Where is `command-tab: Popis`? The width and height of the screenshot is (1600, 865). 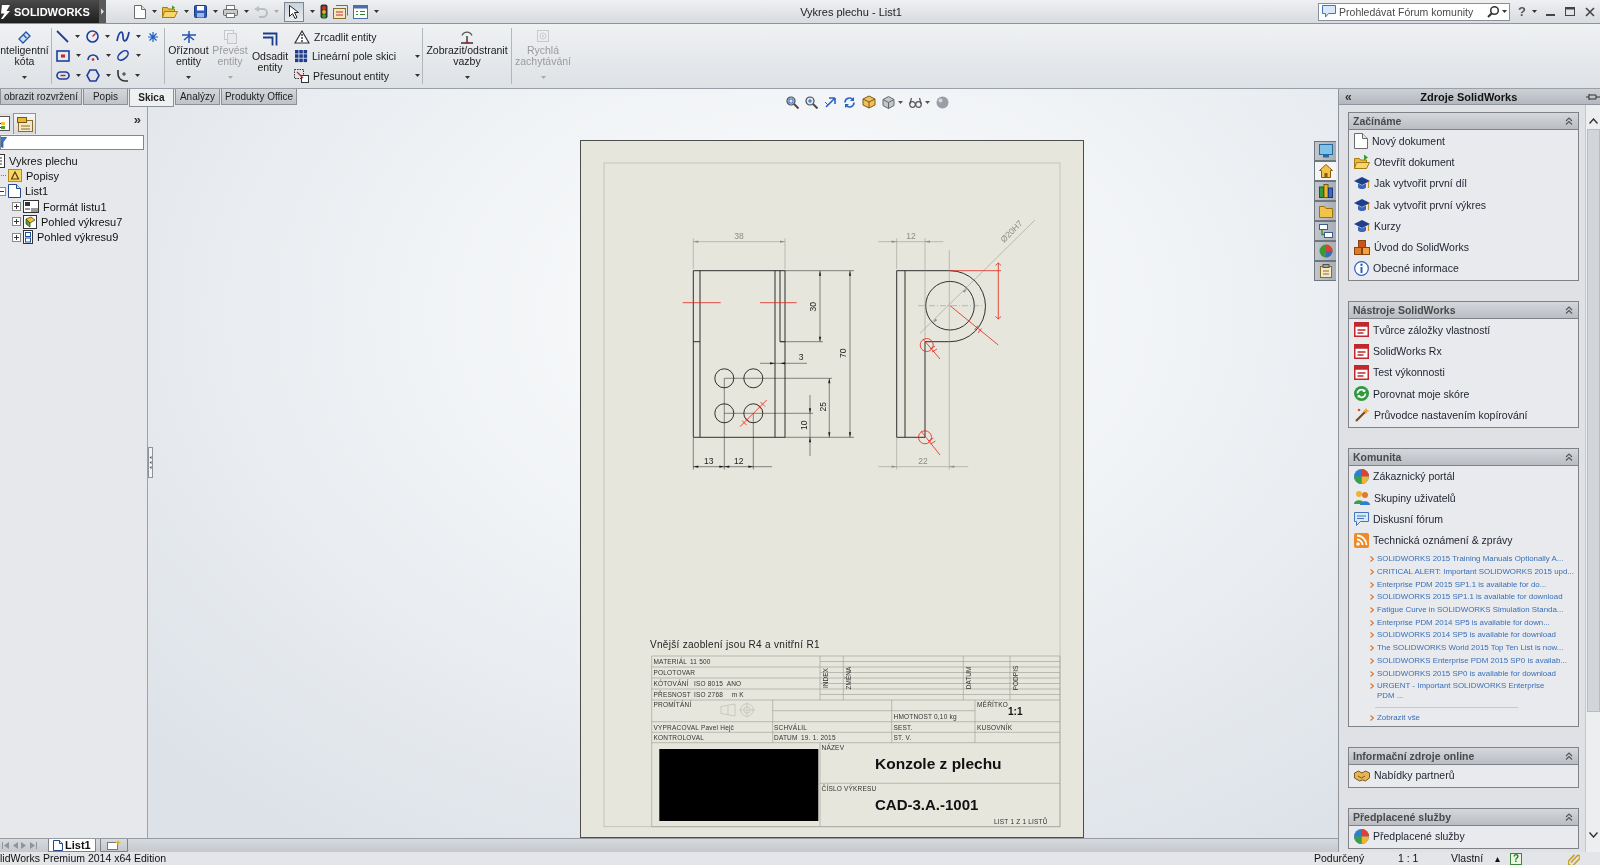 command-tab: Popis is located at coordinates (105, 97).